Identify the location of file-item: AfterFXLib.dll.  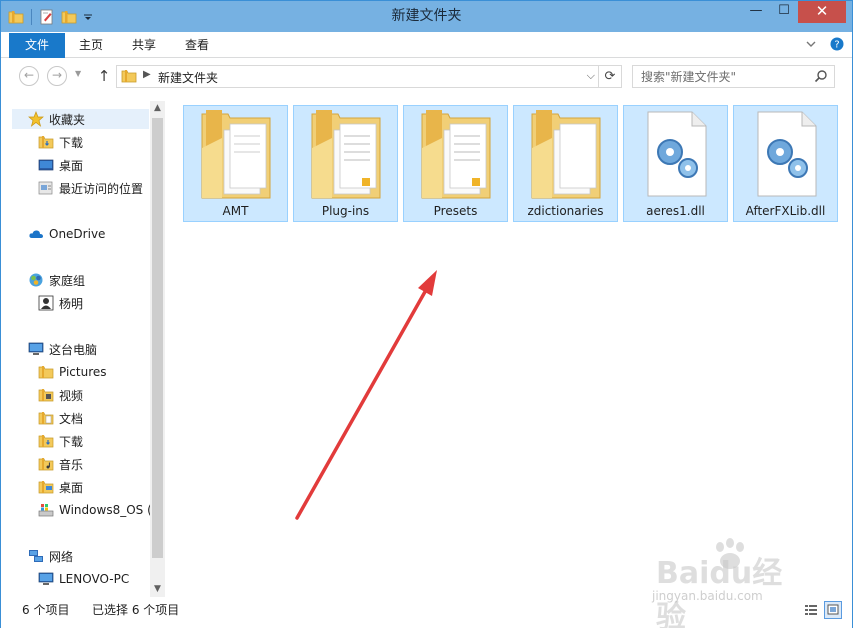
(785, 163).